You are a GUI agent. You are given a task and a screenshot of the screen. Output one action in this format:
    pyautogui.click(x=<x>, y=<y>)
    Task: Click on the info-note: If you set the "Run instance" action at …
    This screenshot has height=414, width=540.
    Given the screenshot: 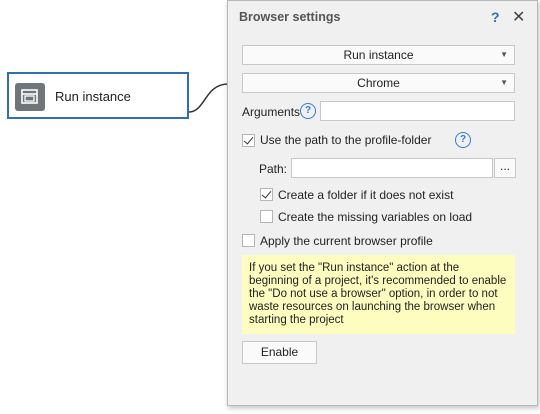 What is the action you would take?
    pyautogui.click(x=378, y=294)
    